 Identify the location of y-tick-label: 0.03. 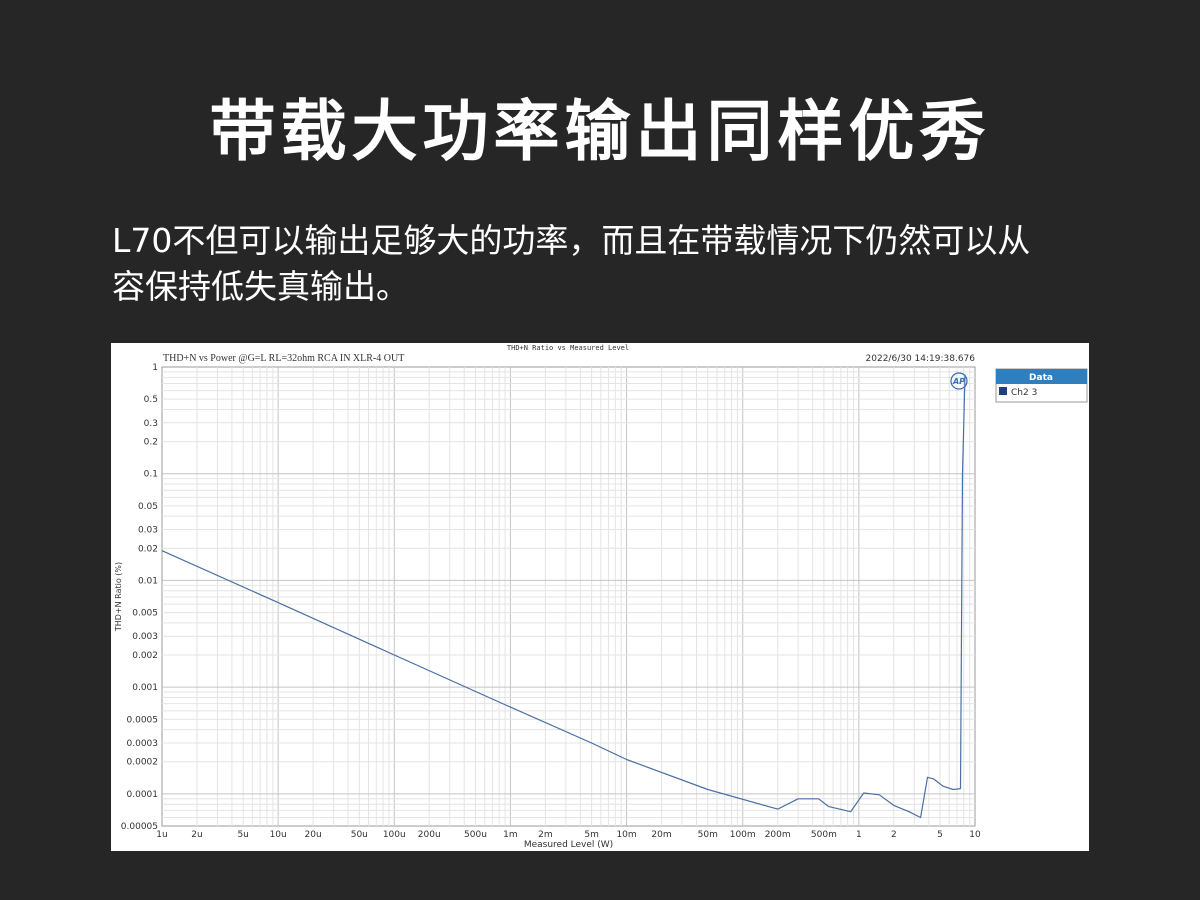
(148, 531).